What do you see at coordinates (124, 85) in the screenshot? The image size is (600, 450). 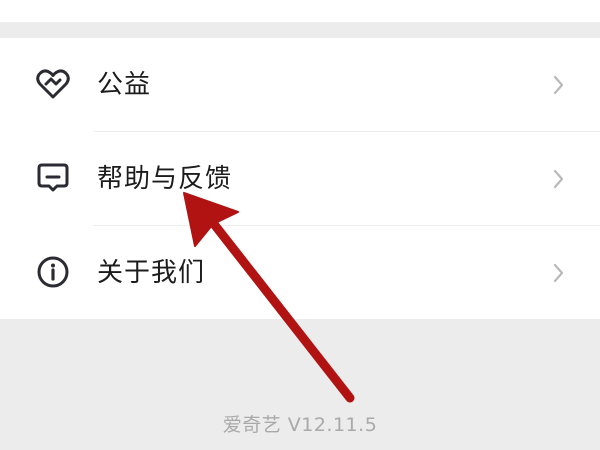 I see `menu-item-label: 公益` at bounding box center [124, 85].